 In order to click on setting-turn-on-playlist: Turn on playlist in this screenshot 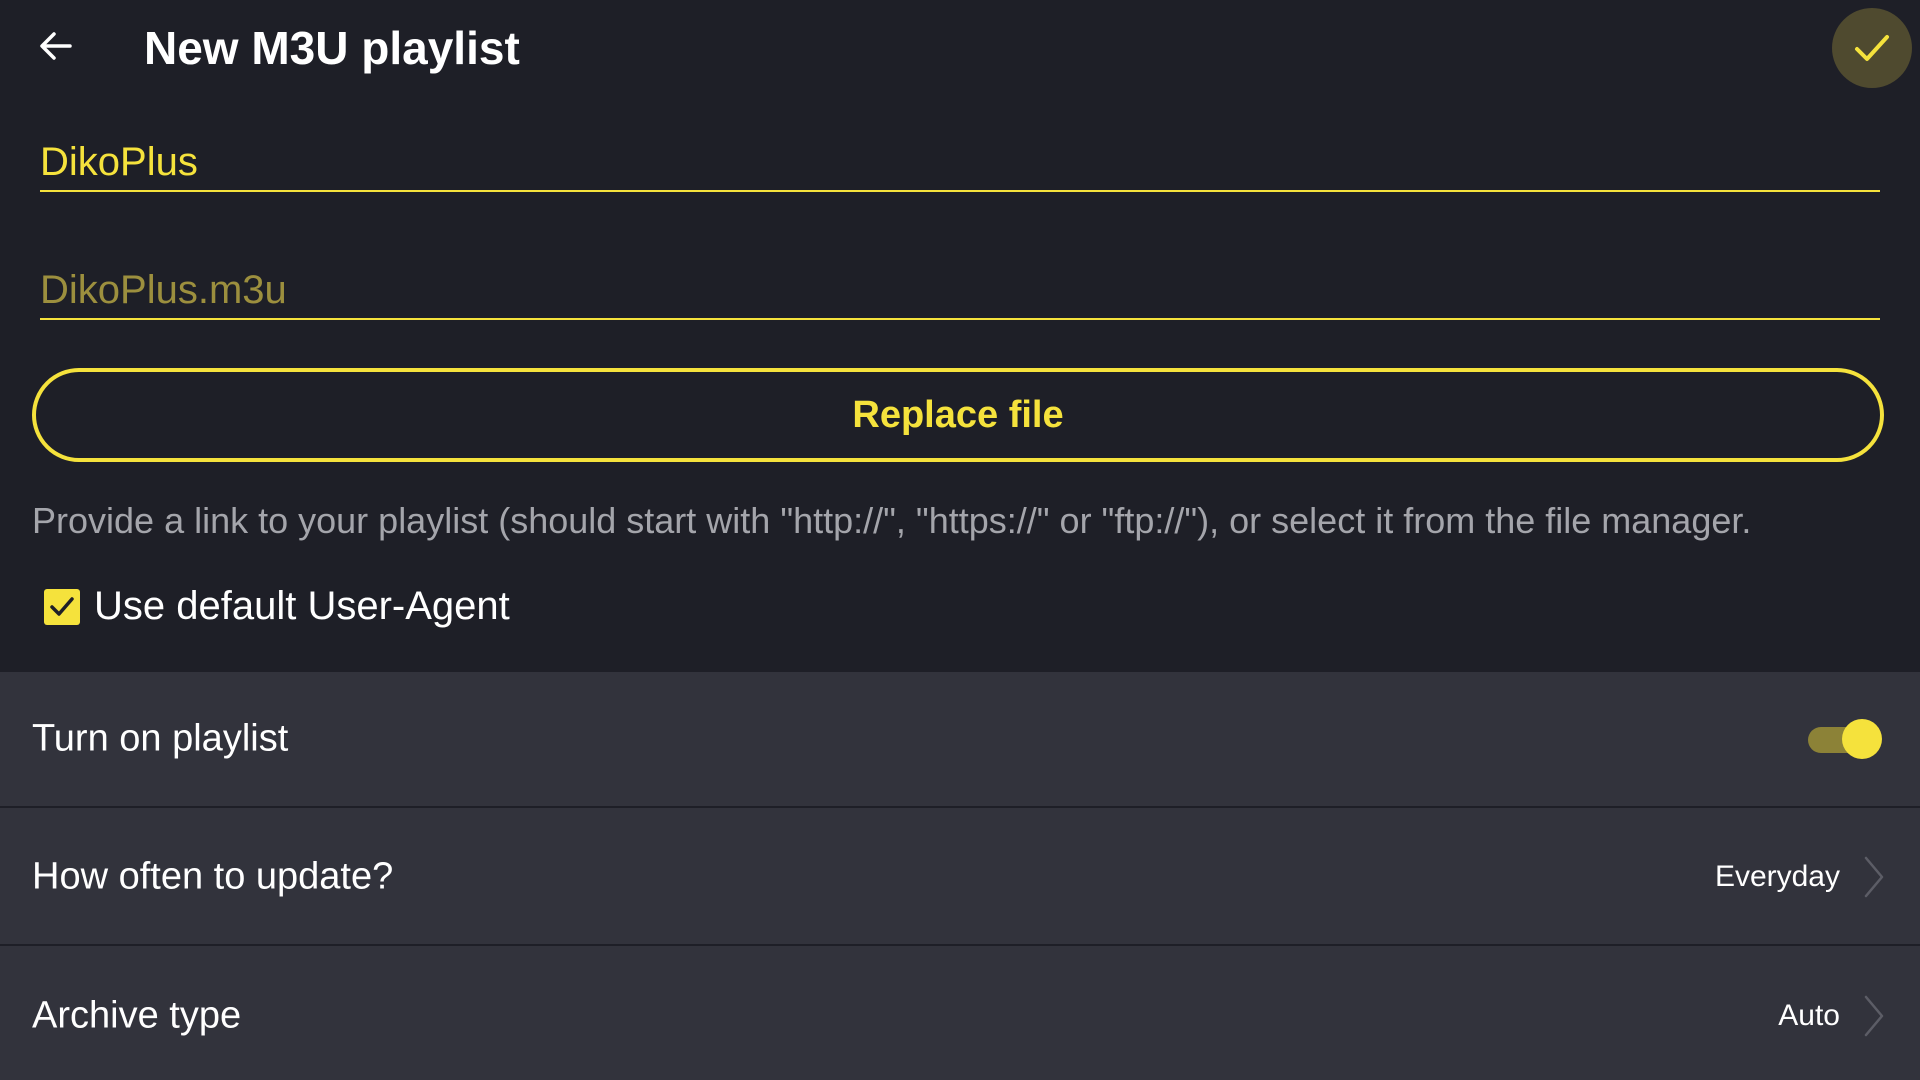, I will do `click(960, 740)`.